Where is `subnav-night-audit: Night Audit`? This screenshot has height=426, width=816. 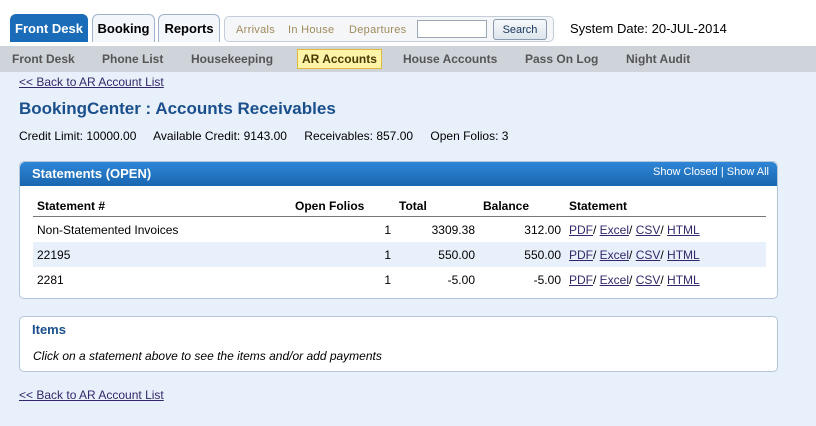
subnav-night-audit: Night Audit is located at coordinates (658, 59).